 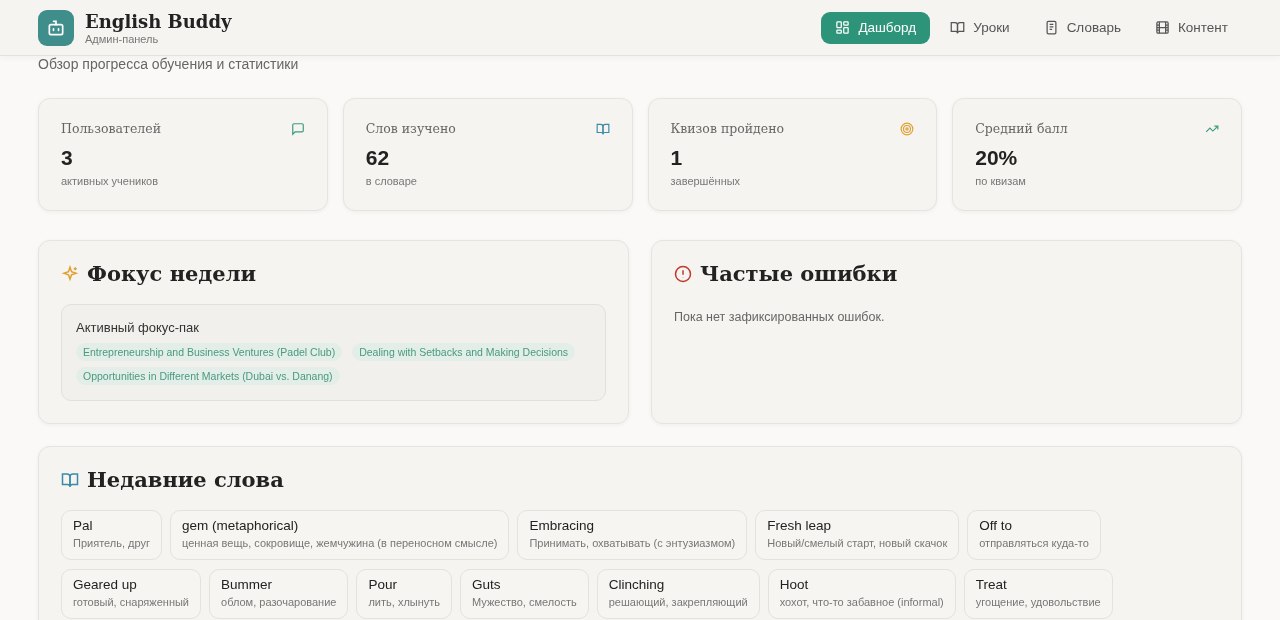 What do you see at coordinates (800, 525) in the screenshot?
I see `word-text: Fresh leap` at bounding box center [800, 525].